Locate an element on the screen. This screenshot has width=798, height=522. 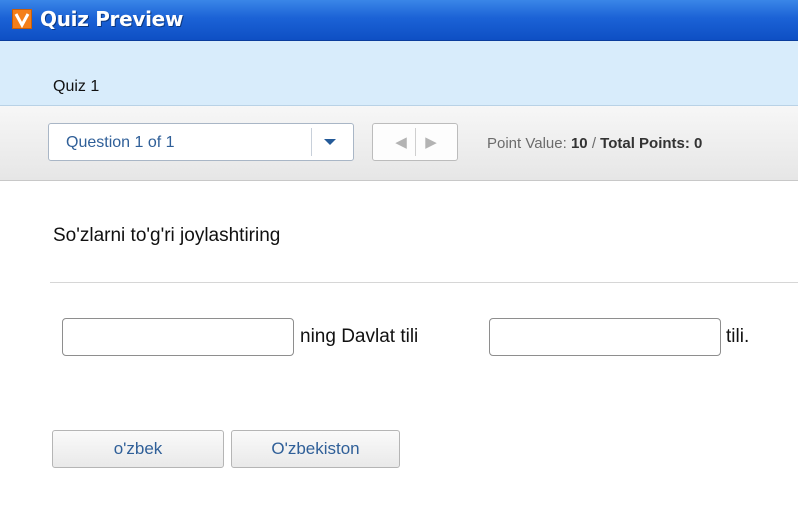
total-points-label: Total Points: is located at coordinates (645, 143).